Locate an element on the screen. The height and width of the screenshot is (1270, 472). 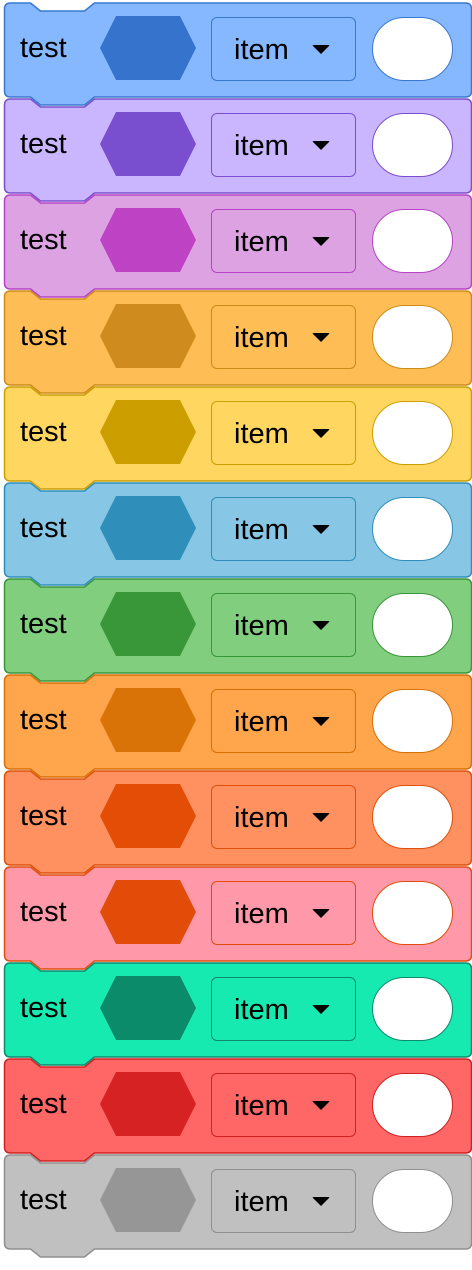
block-1: test item is located at coordinates (236, 59).